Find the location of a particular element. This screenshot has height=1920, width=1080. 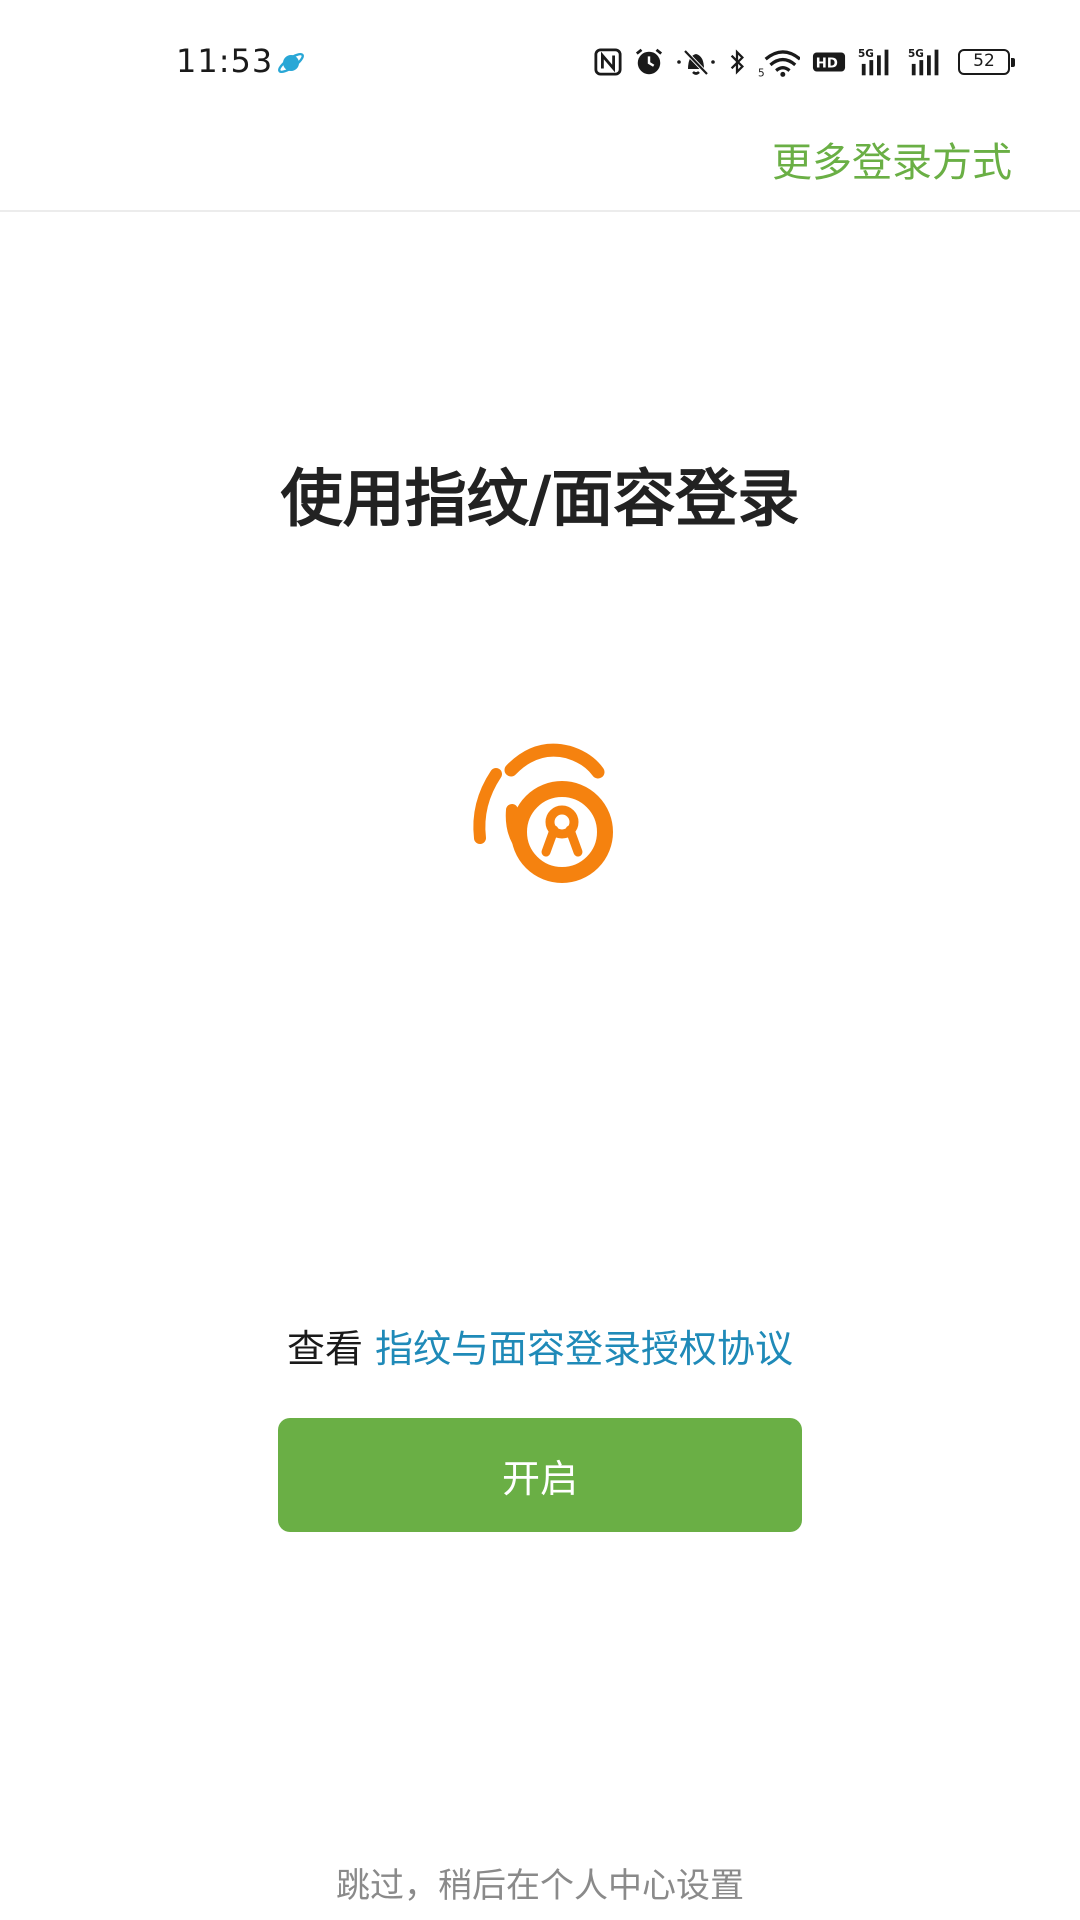

agreement-prefix: 查看 is located at coordinates (324, 1349).